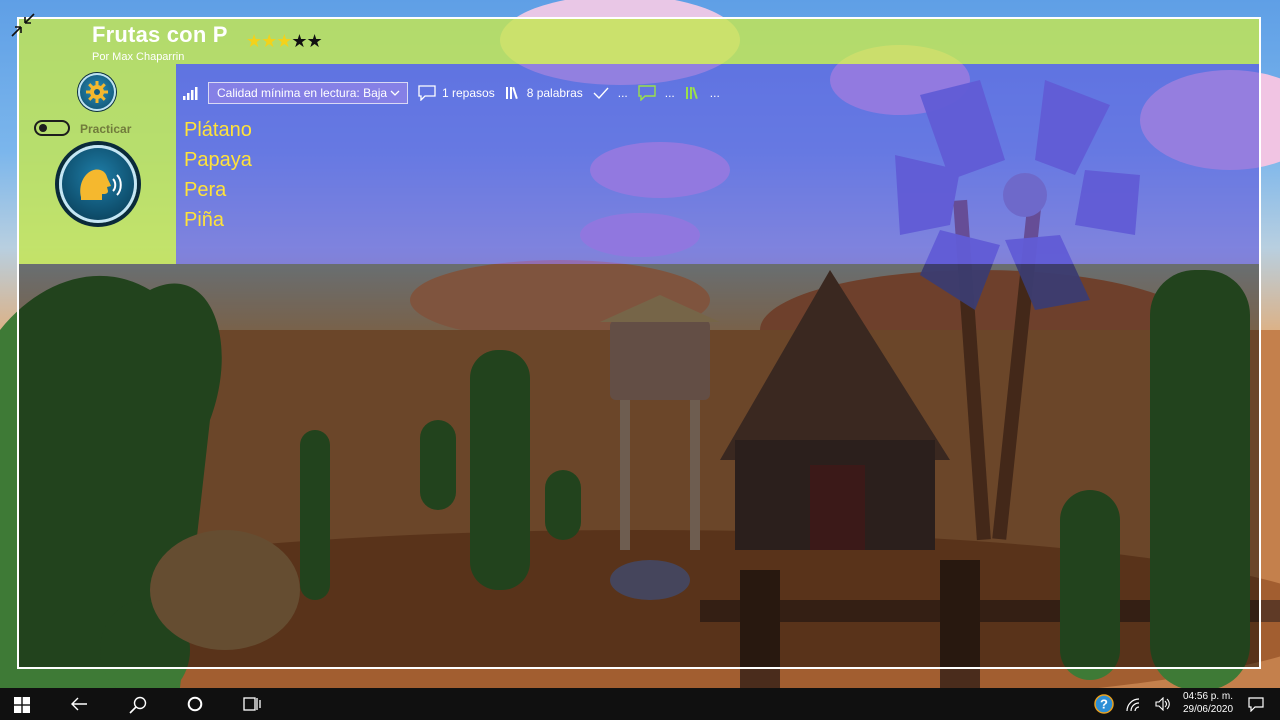 This screenshot has height=720, width=1280. I want to click on signal-strength-icon, so click(190, 93).